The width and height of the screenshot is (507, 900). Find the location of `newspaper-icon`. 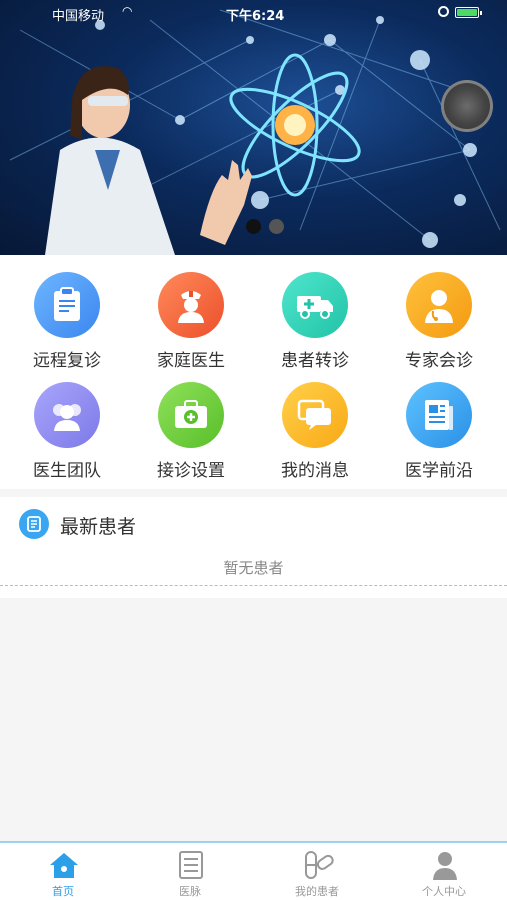

newspaper-icon is located at coordinates (439, 415).